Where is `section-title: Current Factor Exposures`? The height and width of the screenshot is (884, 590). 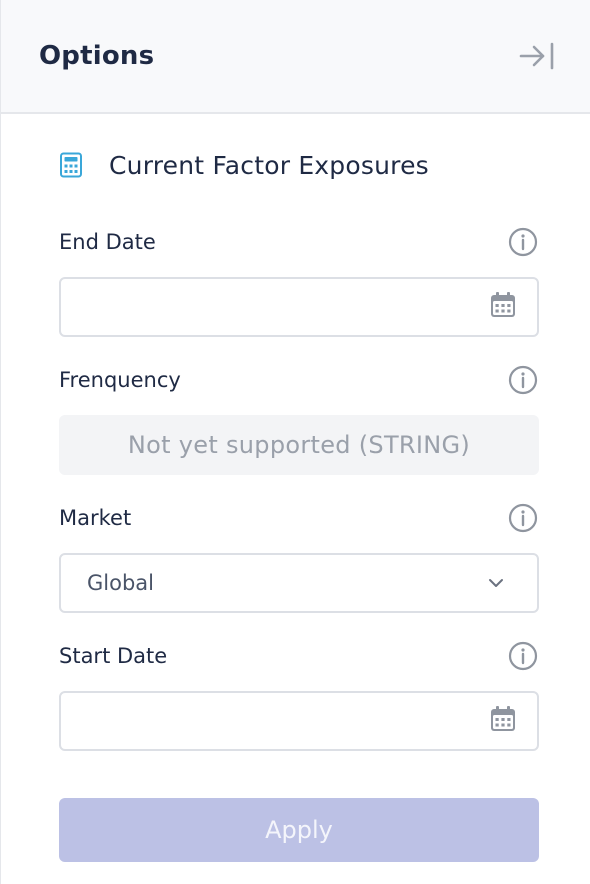 section-title: Current Factor Exposures is located at coordinates (269, 165).